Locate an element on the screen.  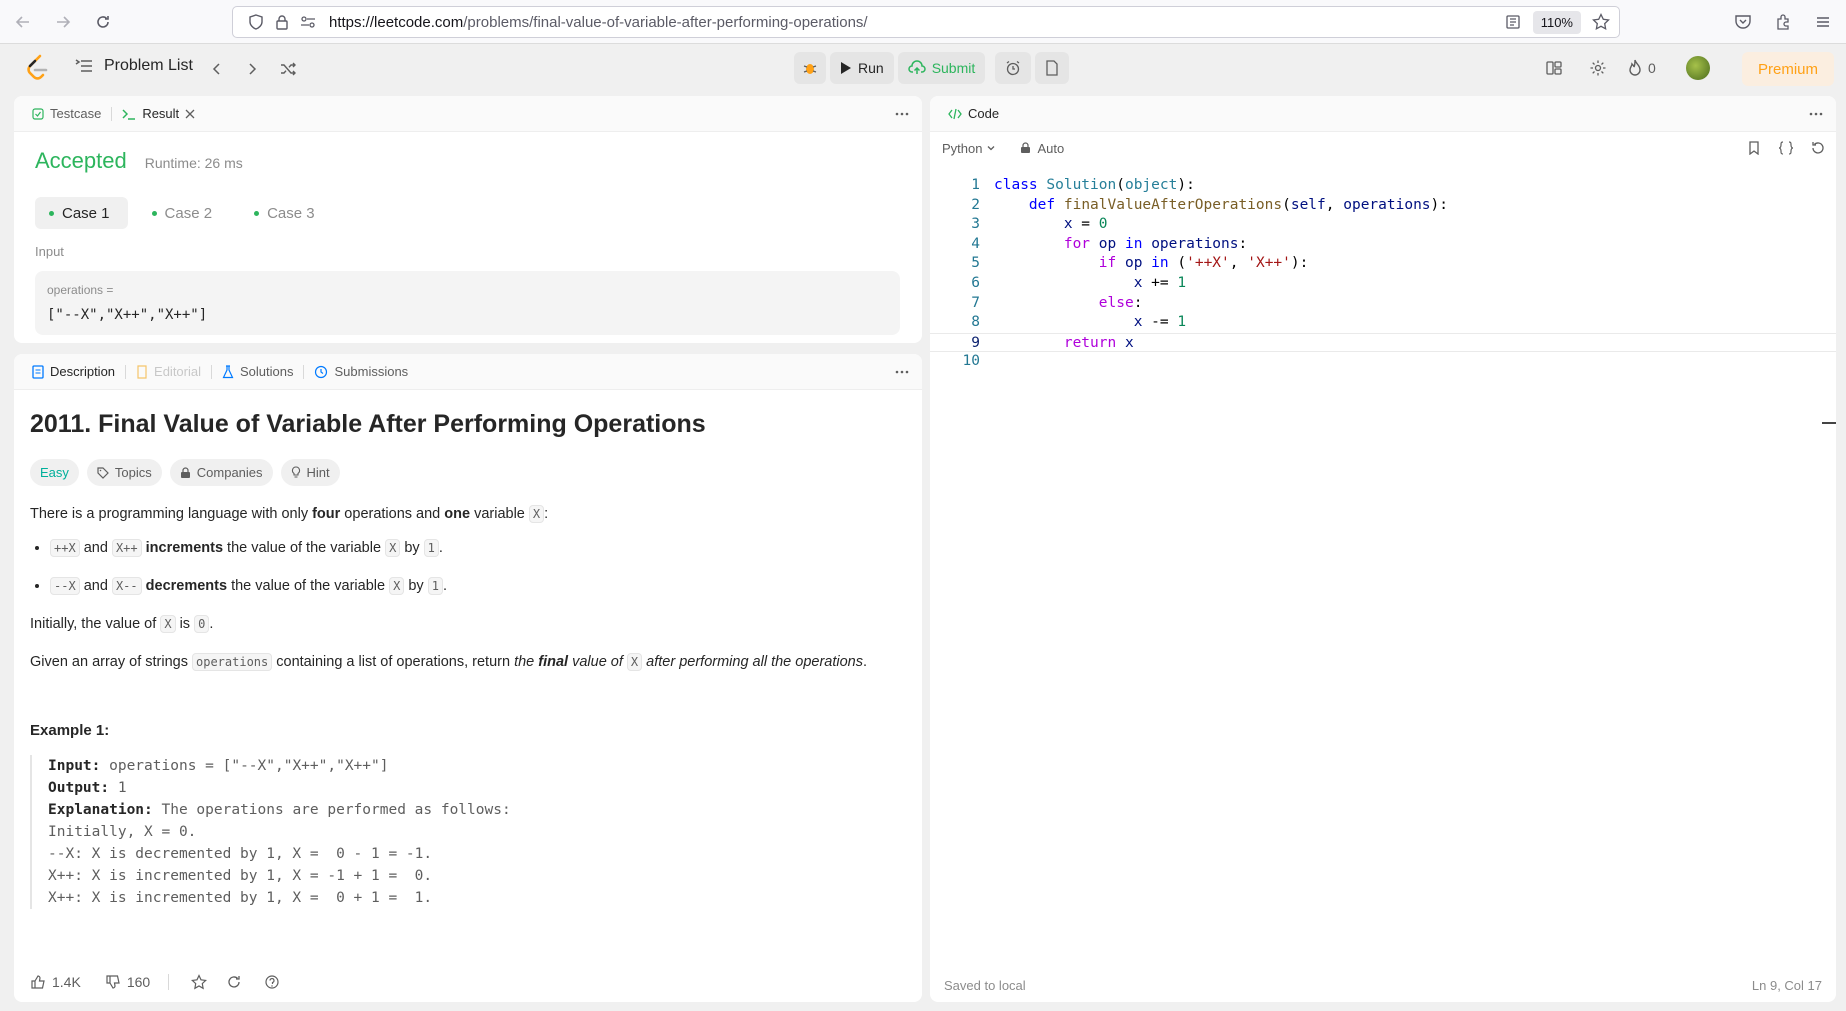
reset-icon is located at coordinates (1818, 148).